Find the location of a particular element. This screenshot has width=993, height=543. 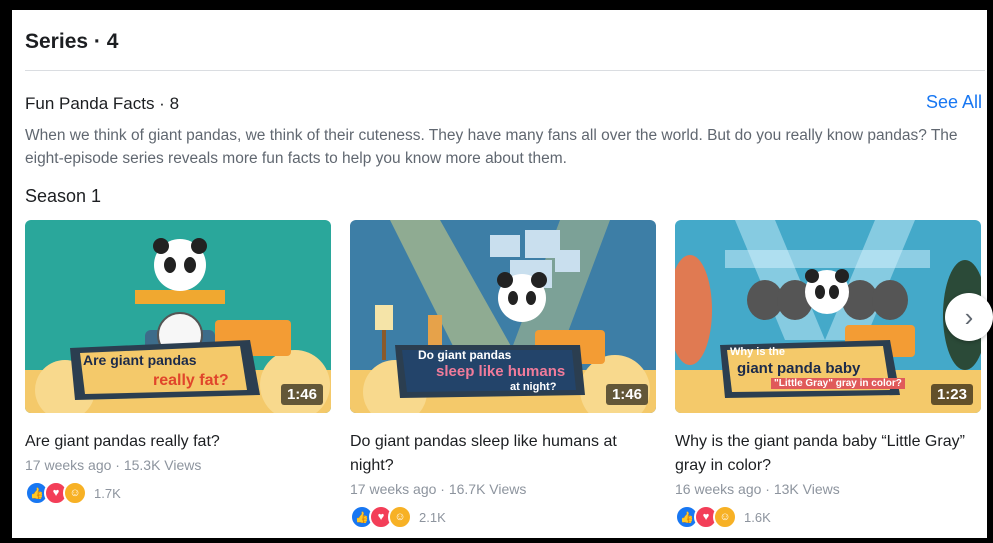

thumbnail-text: Do giant pandas is located at coordinates (465, 355).